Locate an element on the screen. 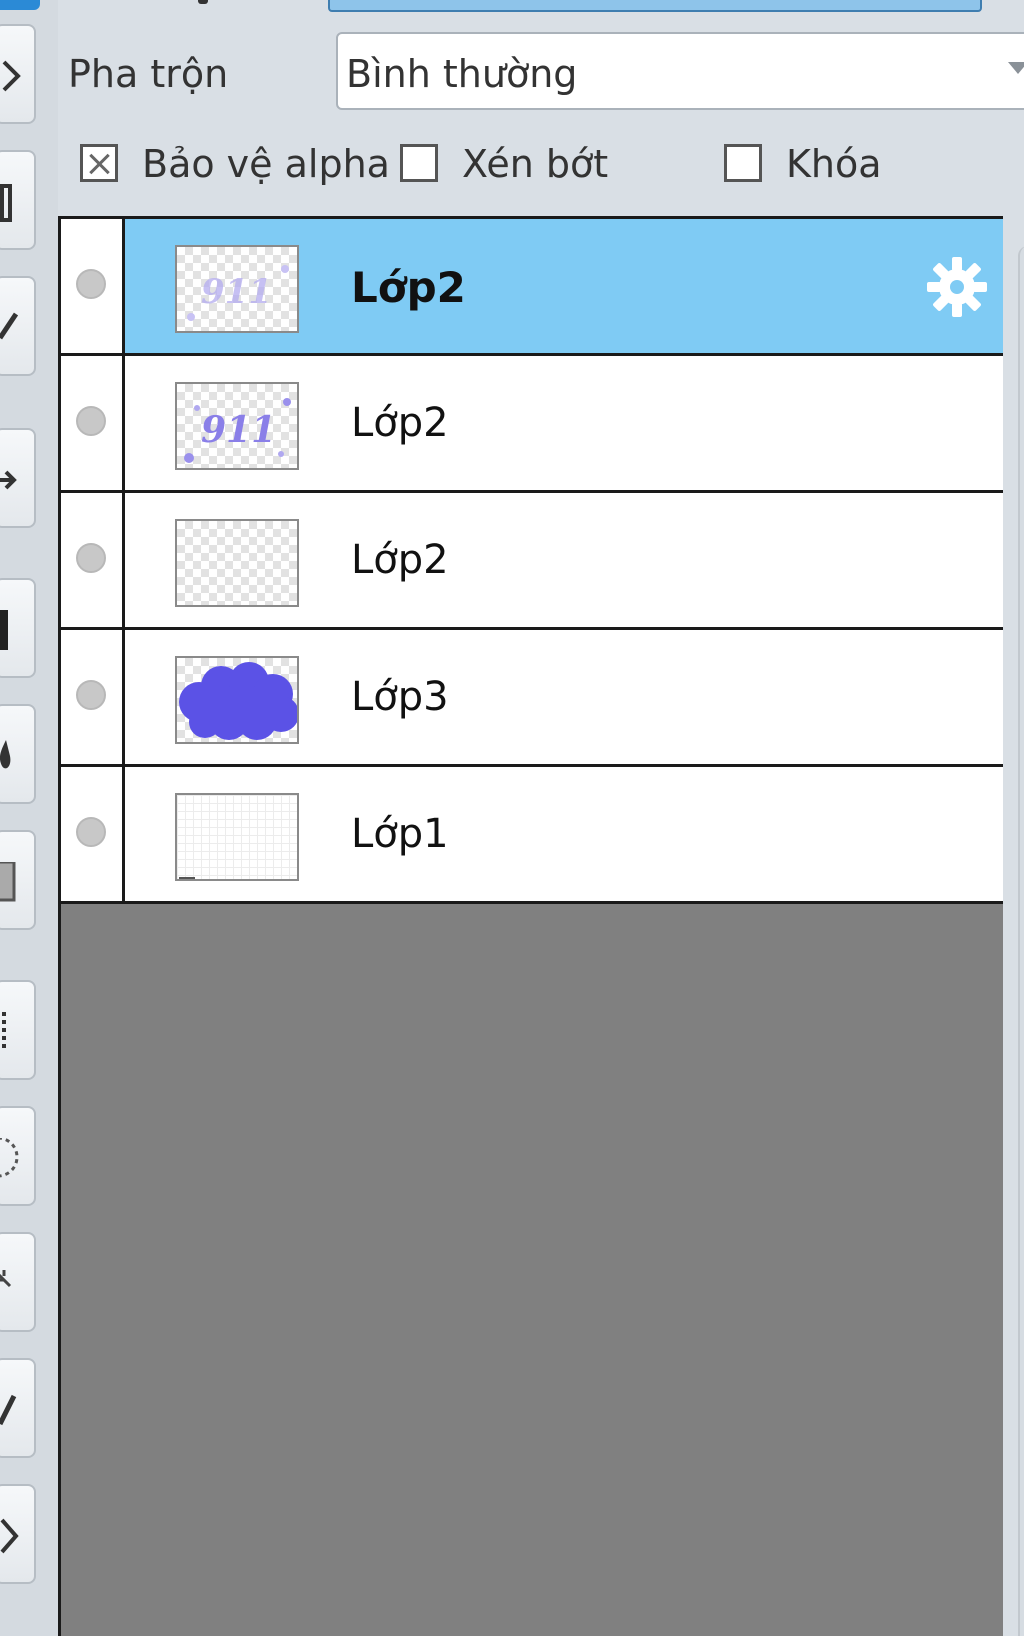 The width and height of the screenshot is (1024, 1636). blend-mode-select: Bình thường is located at coordinates (680, 71).